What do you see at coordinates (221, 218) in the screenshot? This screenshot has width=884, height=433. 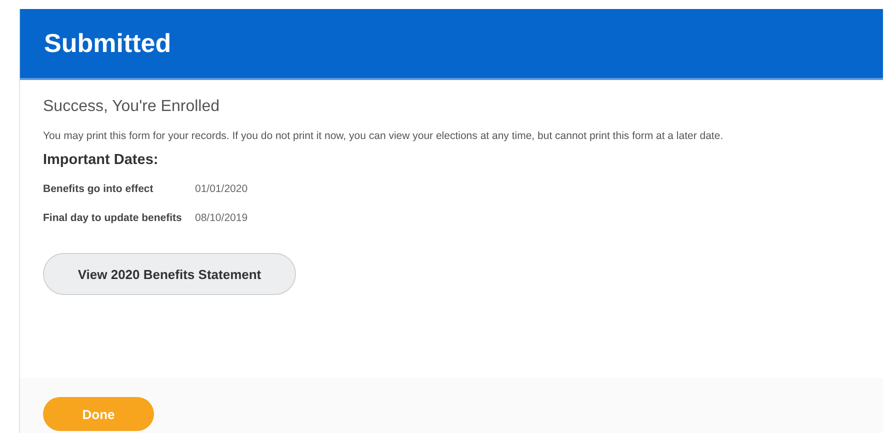 I see `date-value: 08/10/2019` at bounding box center [221, 218].